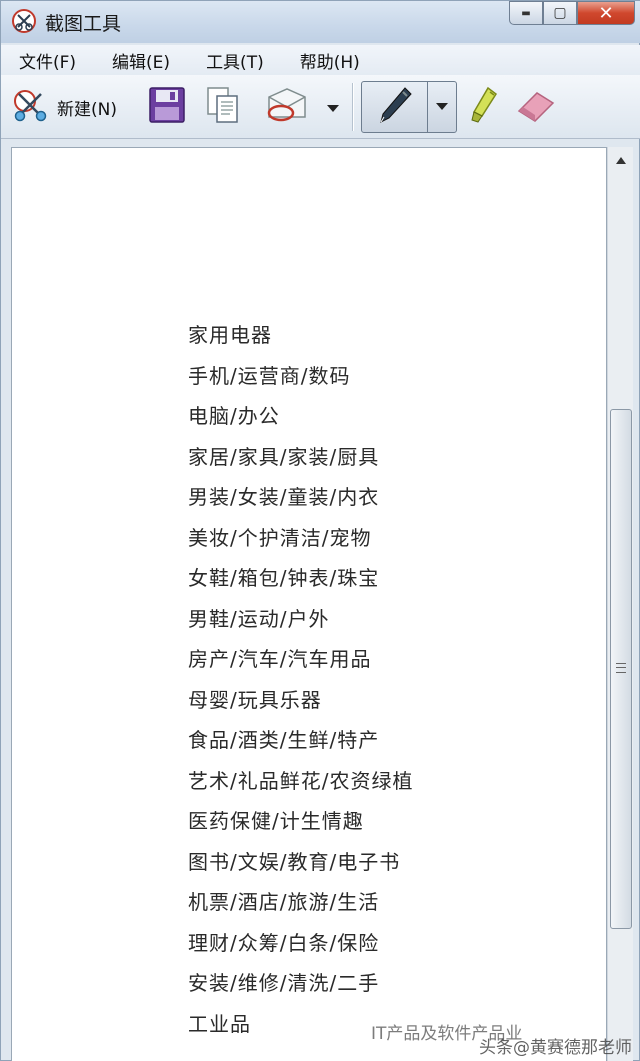  Describe the element at coordinates (87, 109) in the screenshot. I see `new-snip-label: 新建(N)` at that location.